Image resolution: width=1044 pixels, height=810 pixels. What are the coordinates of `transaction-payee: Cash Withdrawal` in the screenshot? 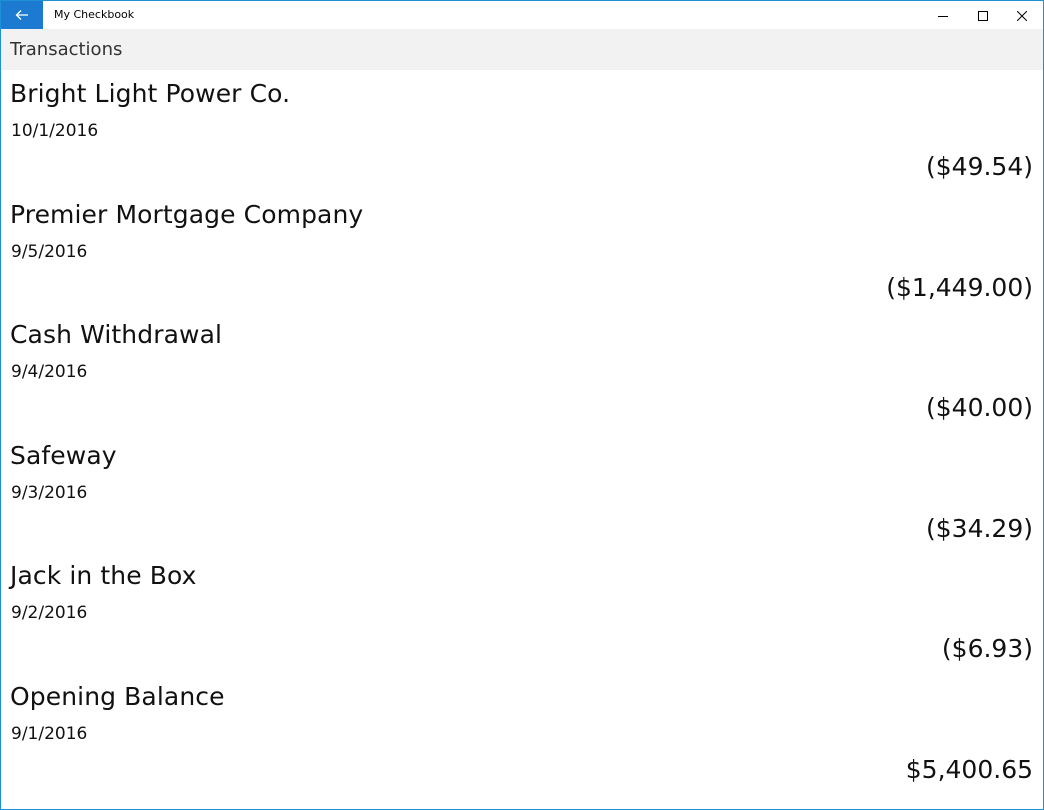 It's located at (116, 335).